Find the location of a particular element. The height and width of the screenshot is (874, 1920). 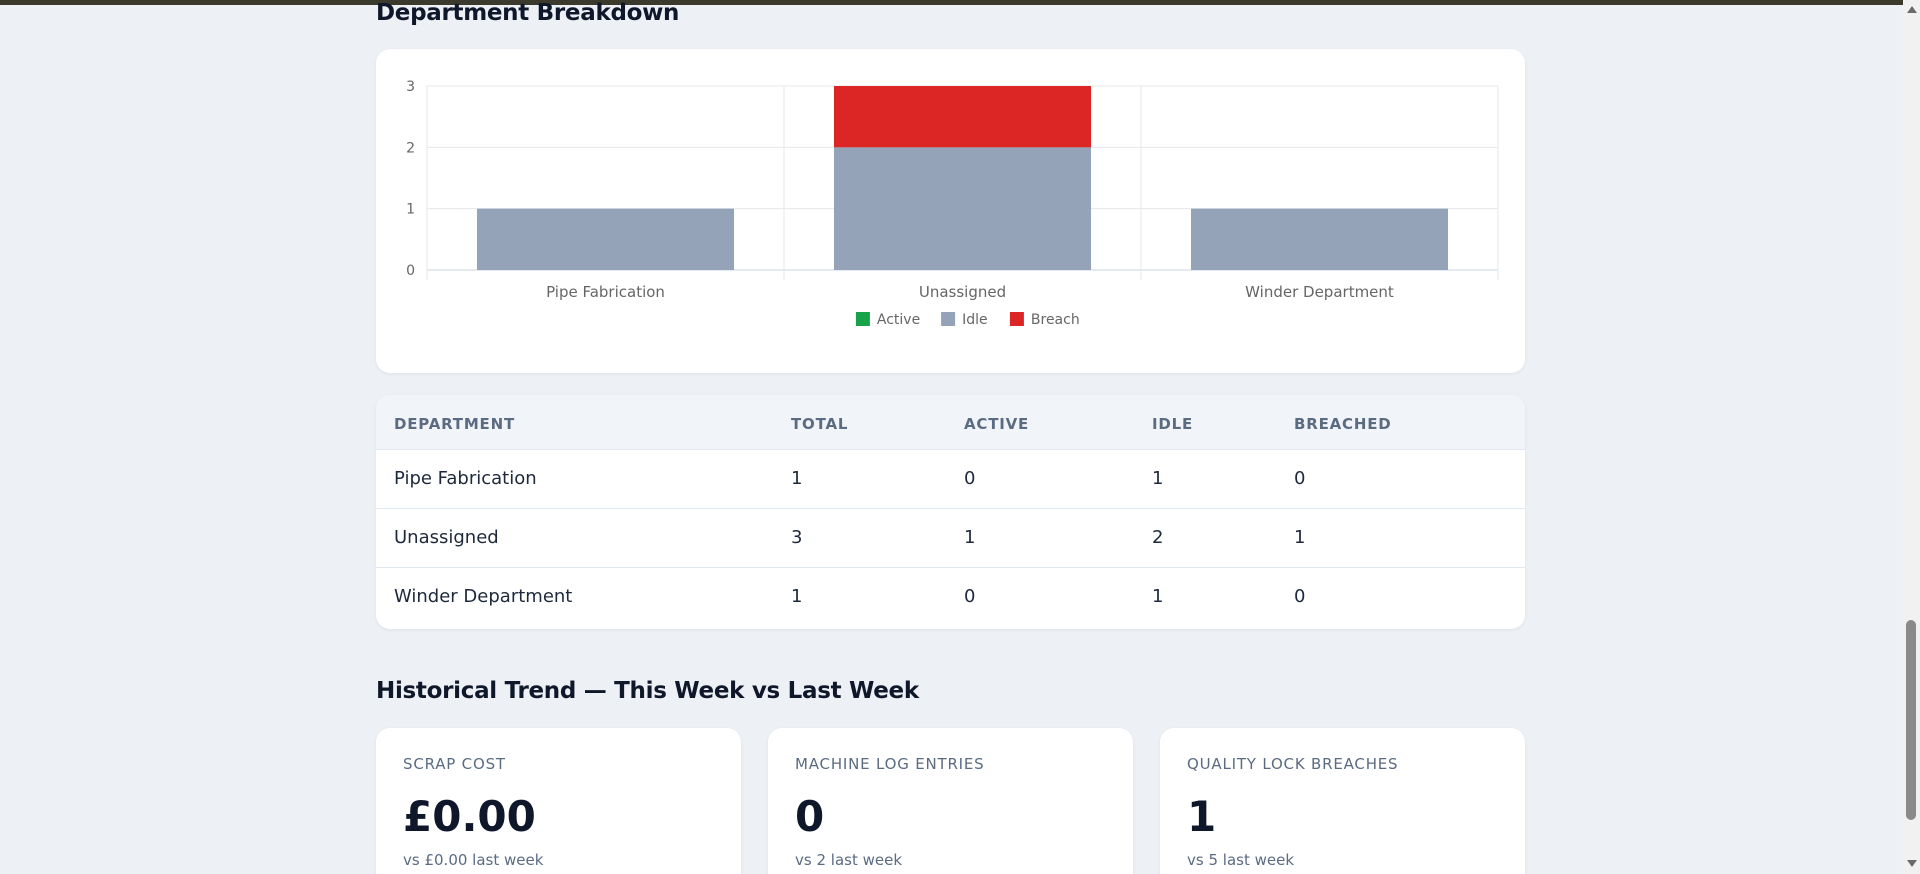

window-top-strip is located at coordinates (960, 2).